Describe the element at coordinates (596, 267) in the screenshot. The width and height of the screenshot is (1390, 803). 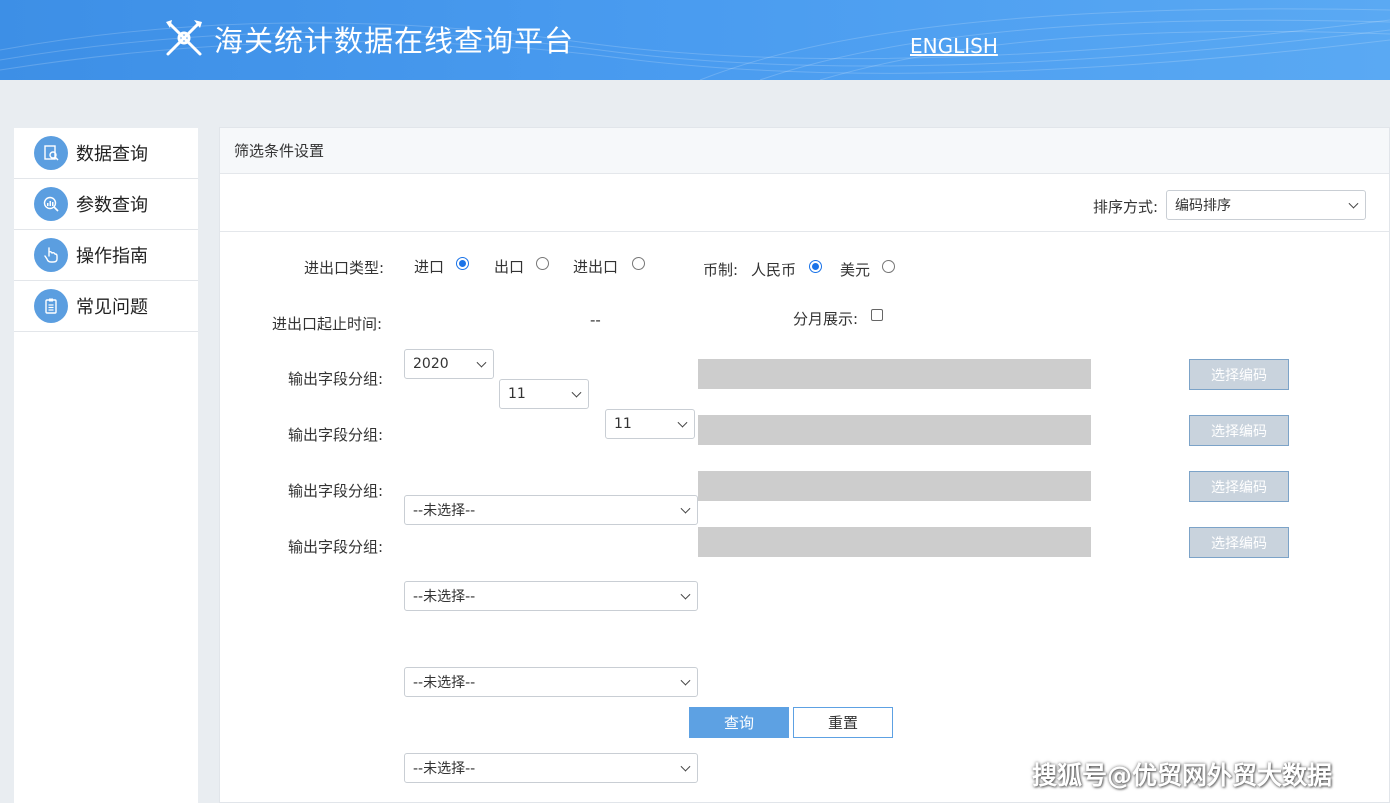
I see `trade-type-both-label: 进出口` at that location.